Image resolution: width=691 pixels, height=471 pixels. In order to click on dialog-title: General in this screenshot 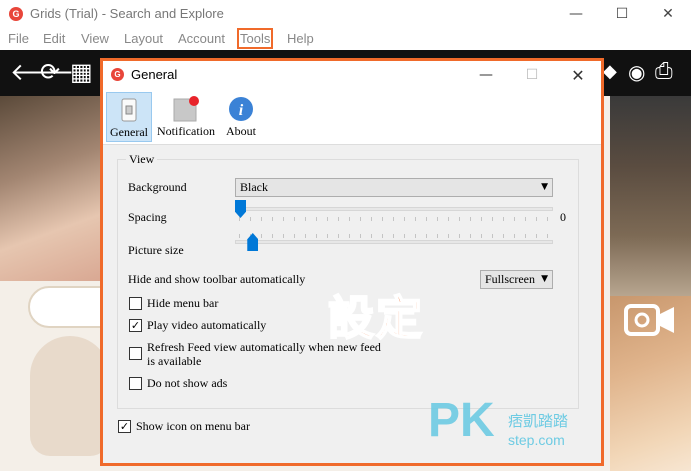, I will do `click(154, 74)`.